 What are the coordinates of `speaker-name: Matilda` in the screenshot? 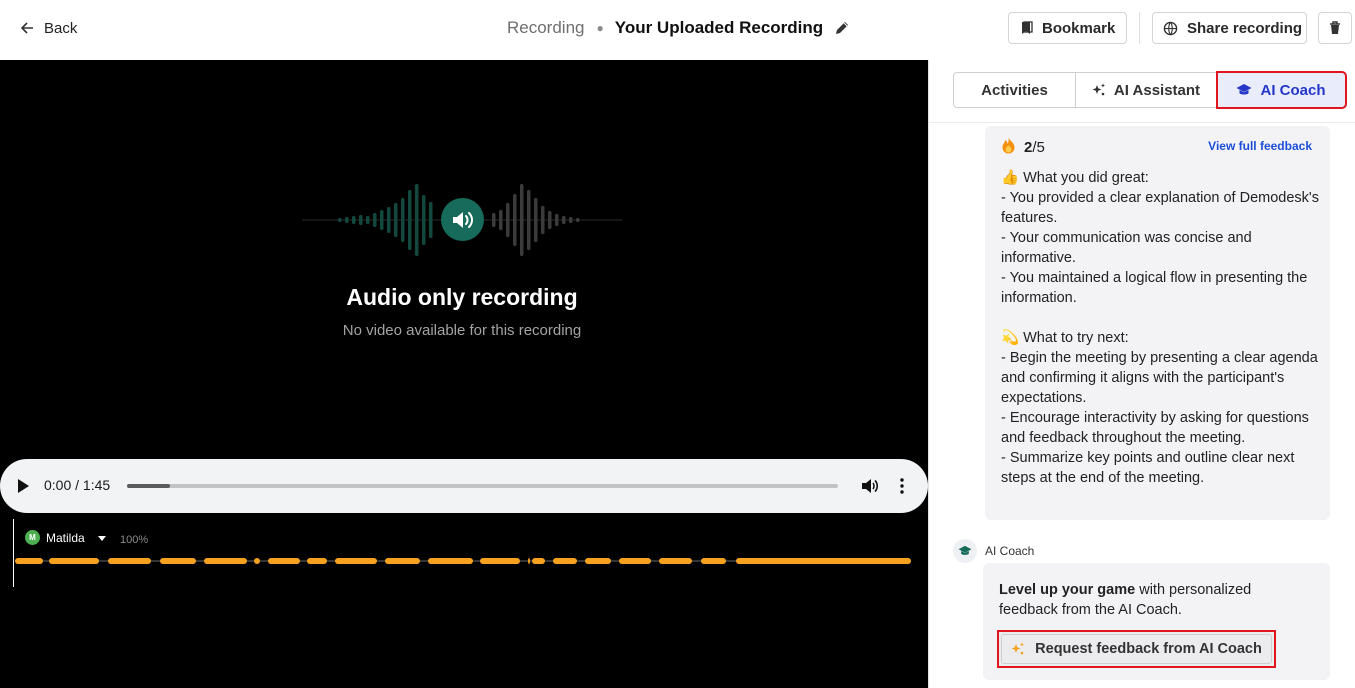 It's located at (65, 537).